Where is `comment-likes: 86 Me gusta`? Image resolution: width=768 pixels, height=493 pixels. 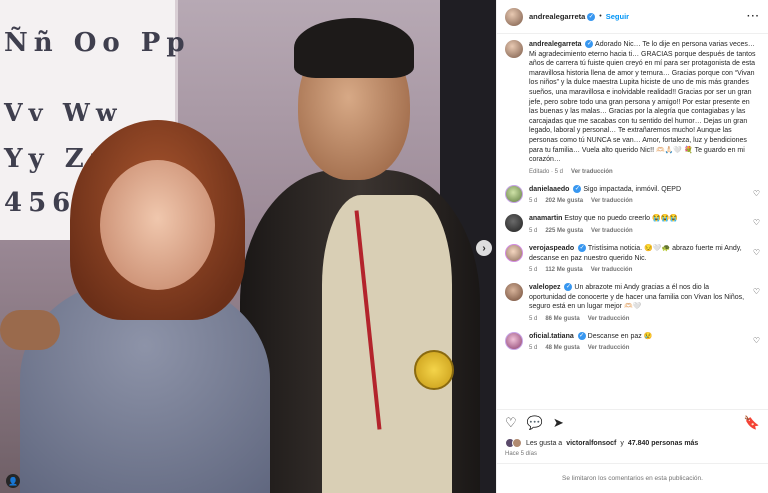
comment-likes: 86 Me gusta is located at coordinates (562, 319).